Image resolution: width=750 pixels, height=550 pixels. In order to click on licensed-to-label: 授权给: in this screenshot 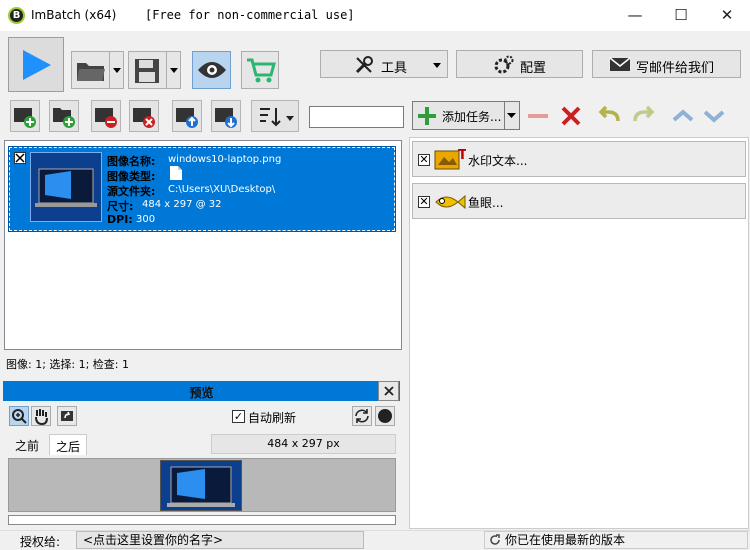, I will do `click(40, 542)`.